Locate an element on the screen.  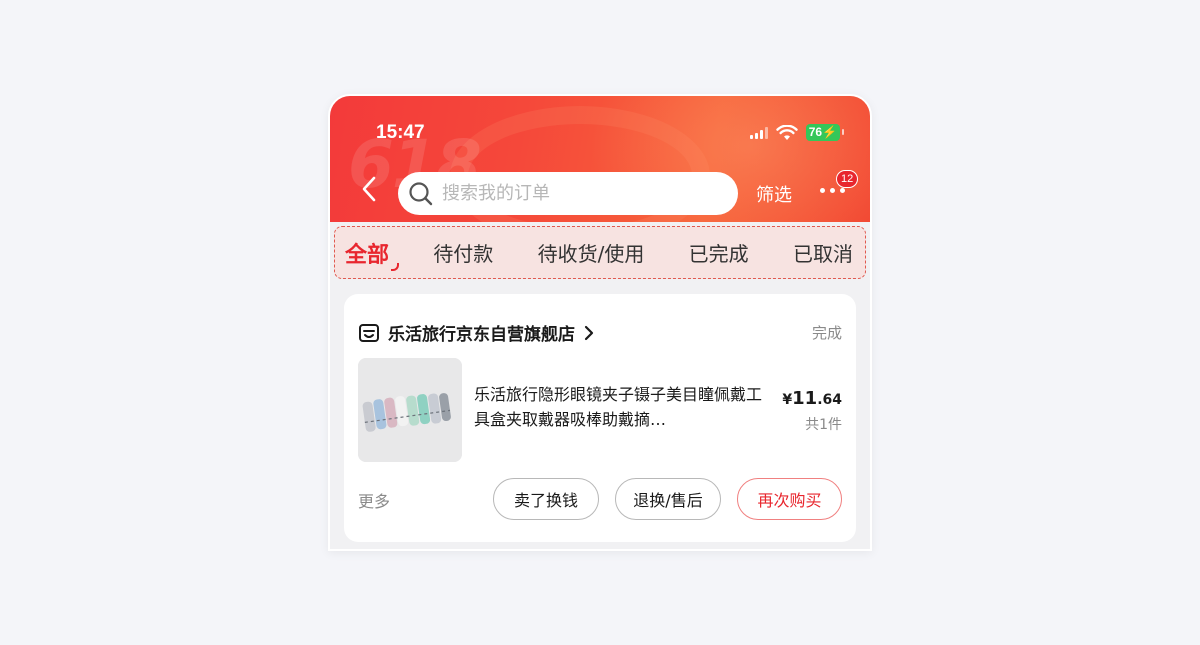
battery-icon: 76⚡ is located at coordinates (825, 132).